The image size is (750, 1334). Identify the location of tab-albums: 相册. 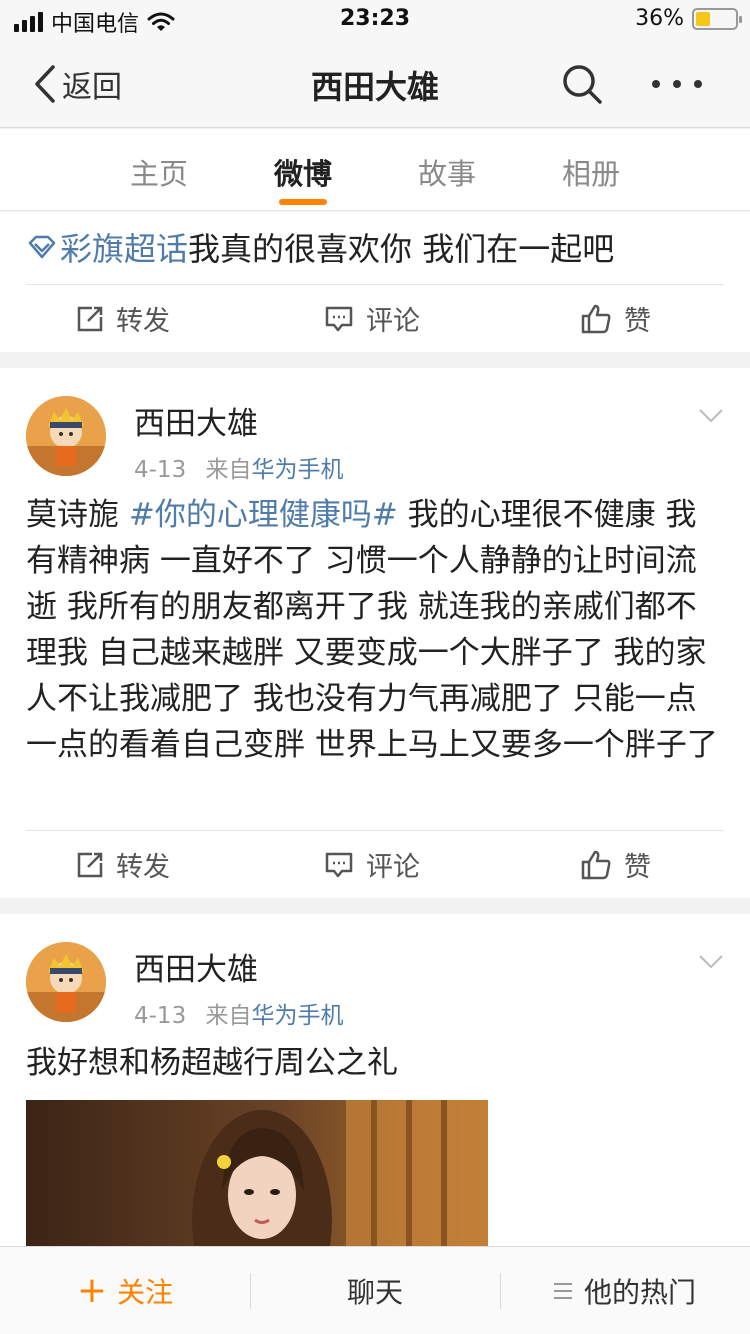
(591, 172).